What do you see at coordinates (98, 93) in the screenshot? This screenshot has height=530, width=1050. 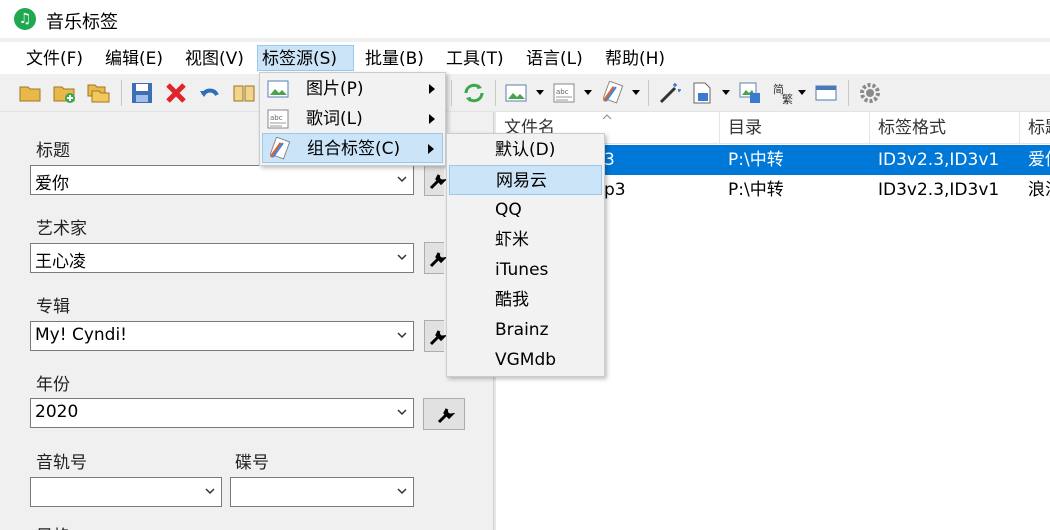 I see `subfolders-icon` at bounding box center [98, 93].